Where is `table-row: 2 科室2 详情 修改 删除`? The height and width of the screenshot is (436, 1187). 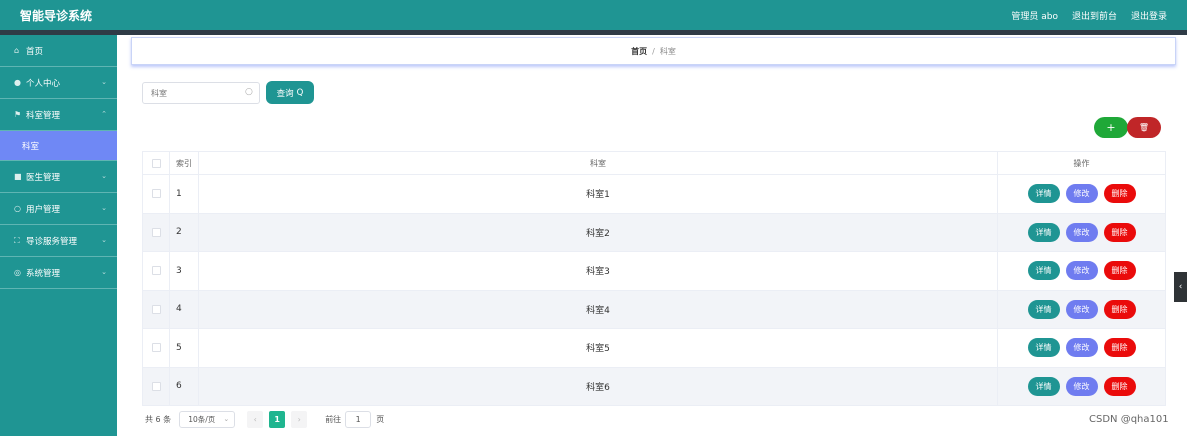 table-row: 2 科室2 详情 修改 删除 is located at coordinates (654, 232).